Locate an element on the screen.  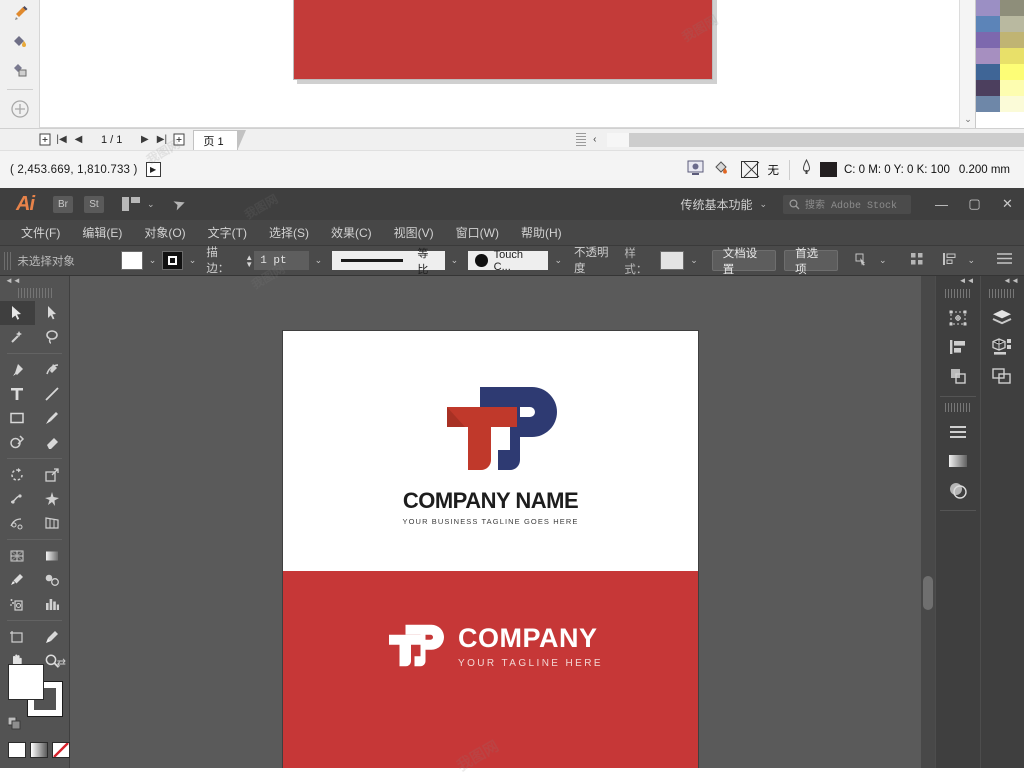
opacity-label: 不透明度 is located at coordinates (595, 260).